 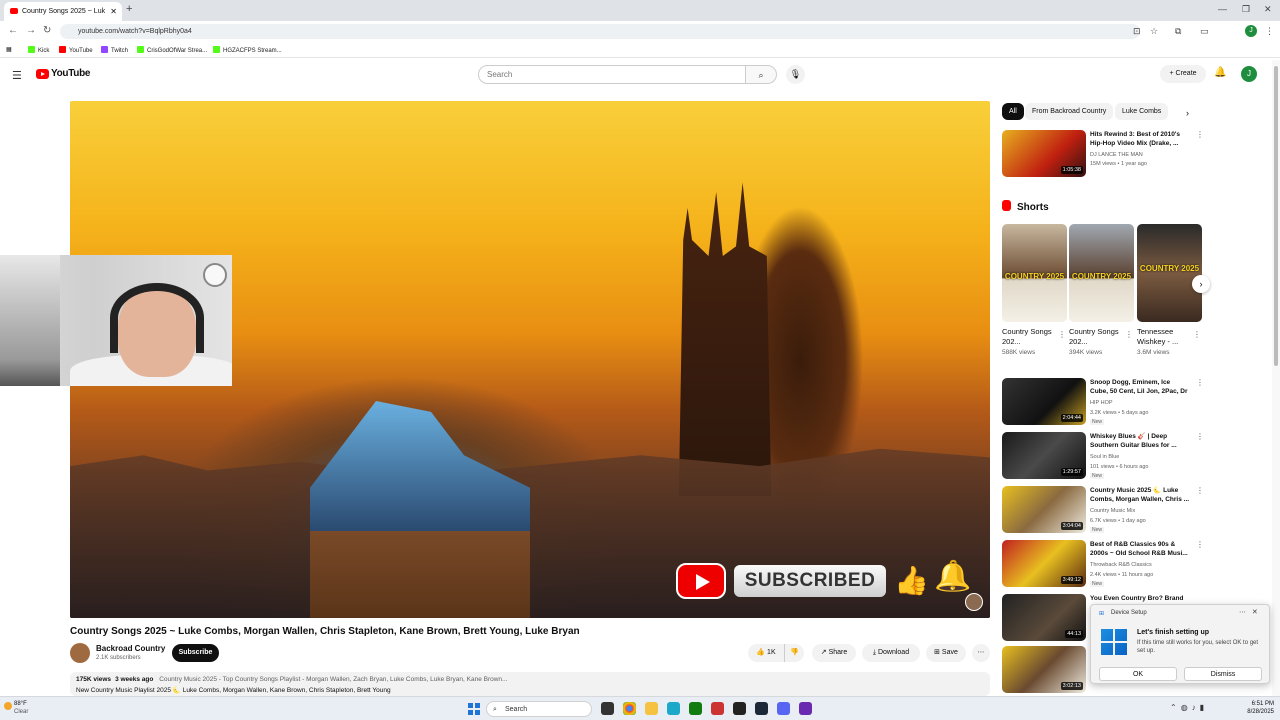 I want to click on weather-widget: 88°F Clear, so click(x=16, y=708).